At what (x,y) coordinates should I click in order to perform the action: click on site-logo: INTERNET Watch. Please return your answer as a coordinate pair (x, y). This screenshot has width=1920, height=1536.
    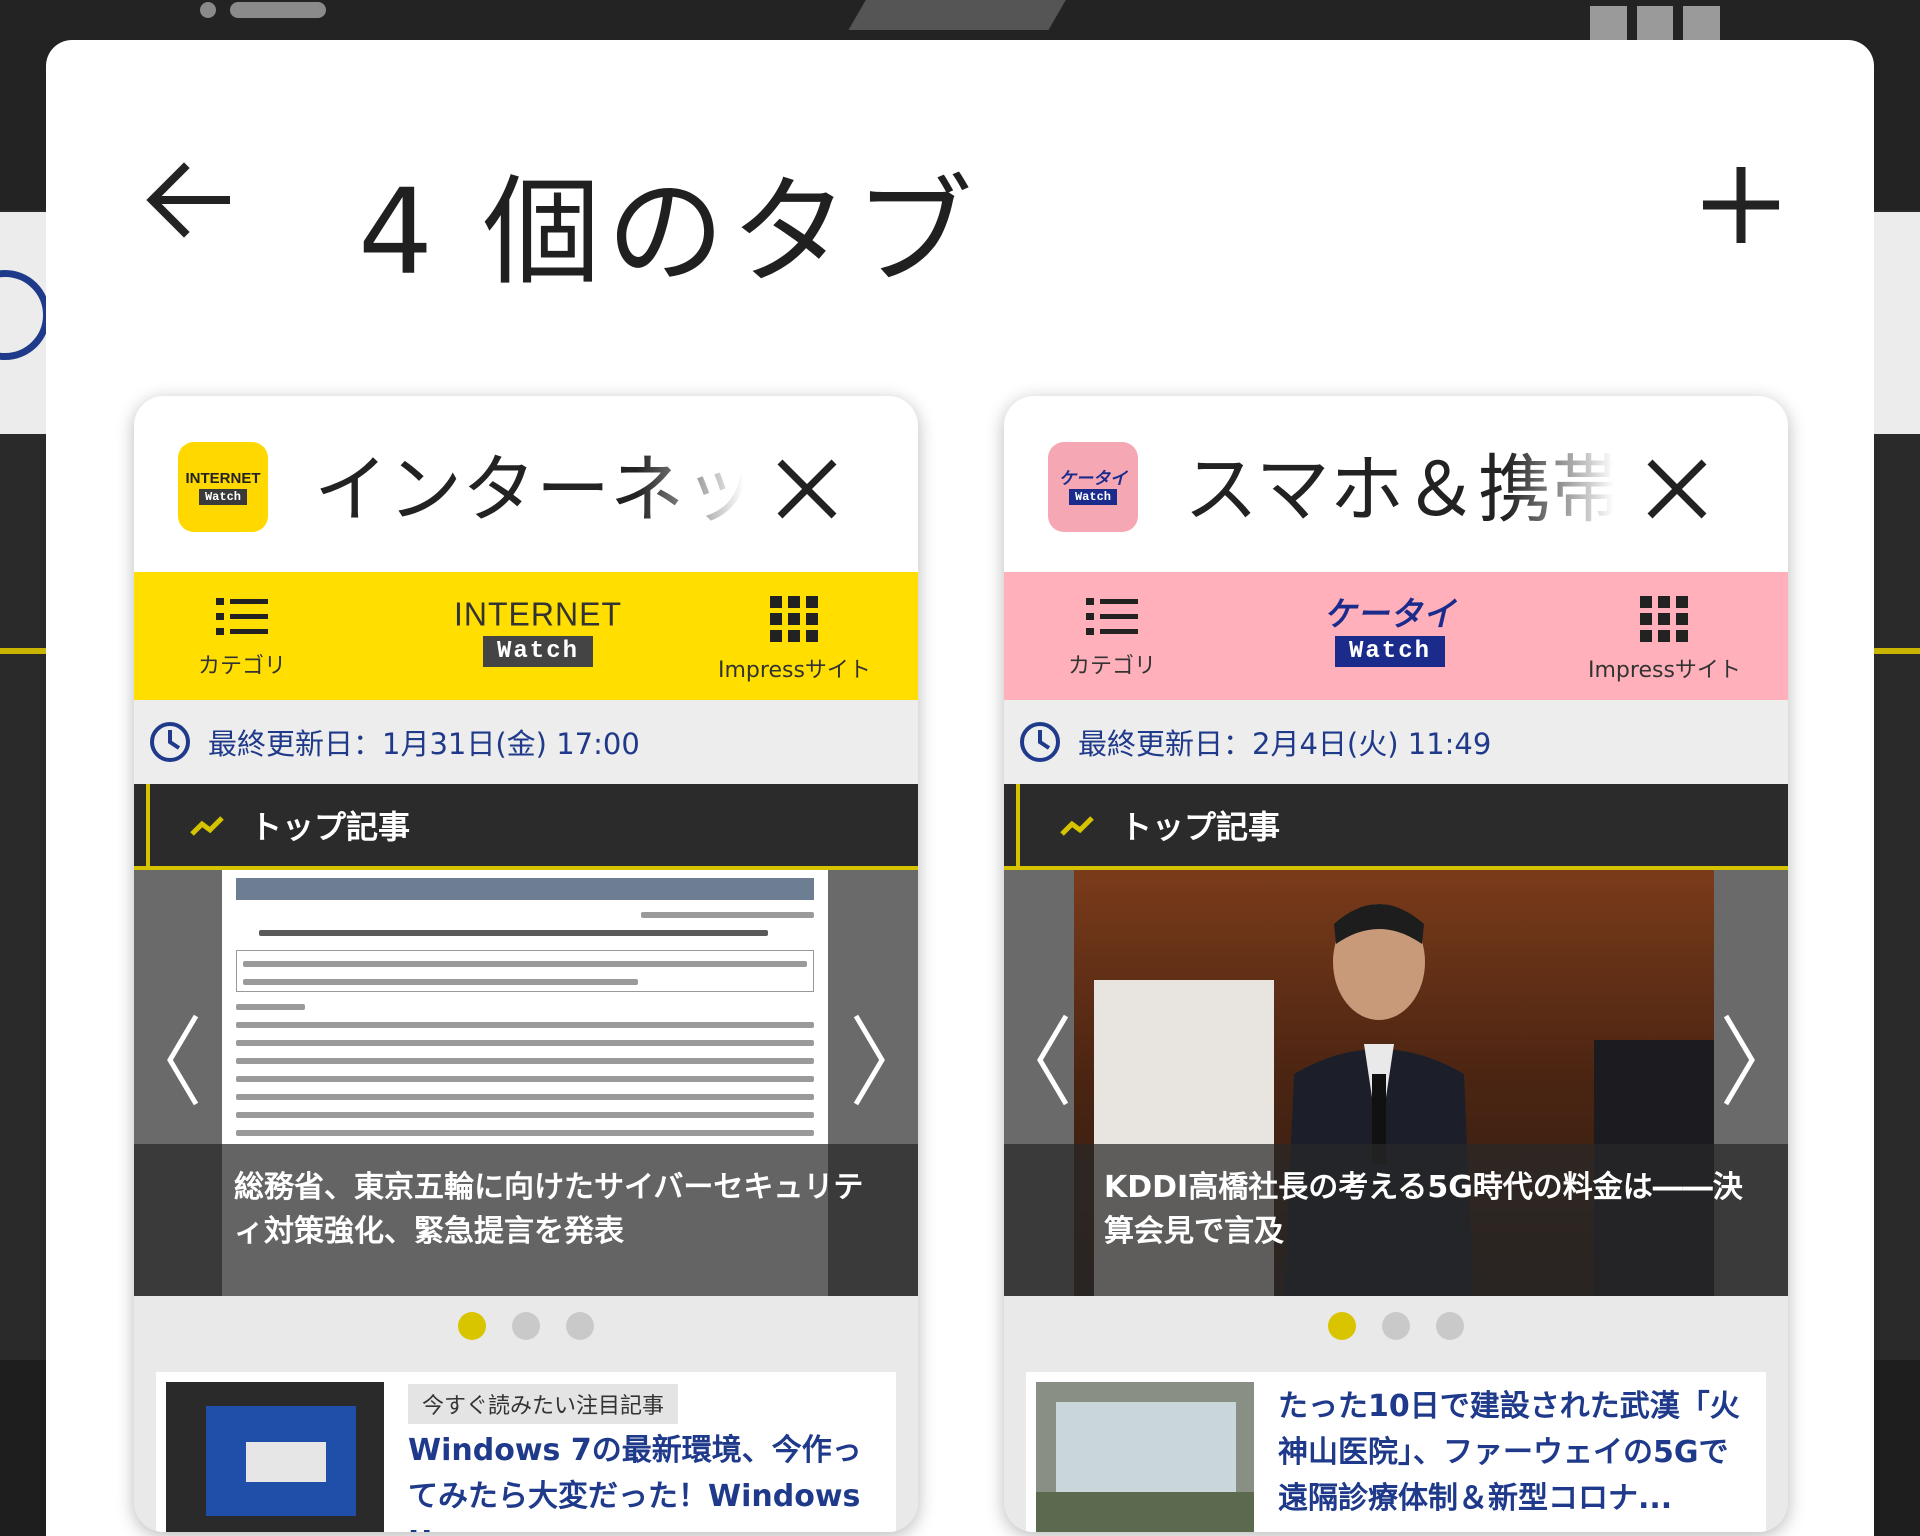
    Looking at the image, I should click on (538, 631).